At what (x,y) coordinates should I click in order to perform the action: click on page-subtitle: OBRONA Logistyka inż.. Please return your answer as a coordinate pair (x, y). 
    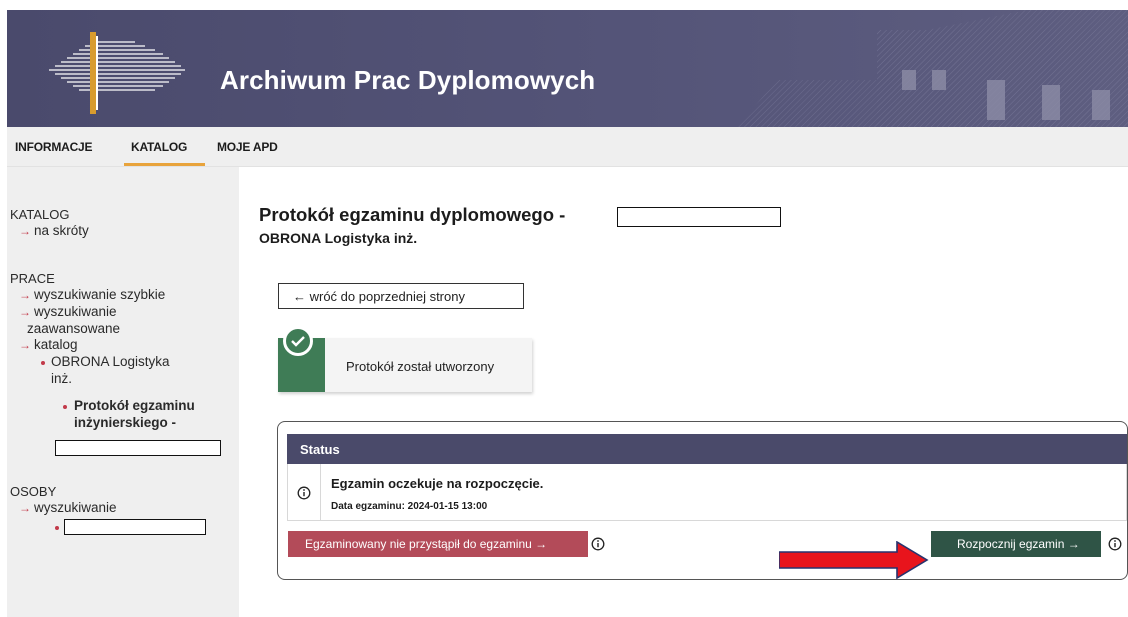
    Looking at the image, I should click on (338, 238).